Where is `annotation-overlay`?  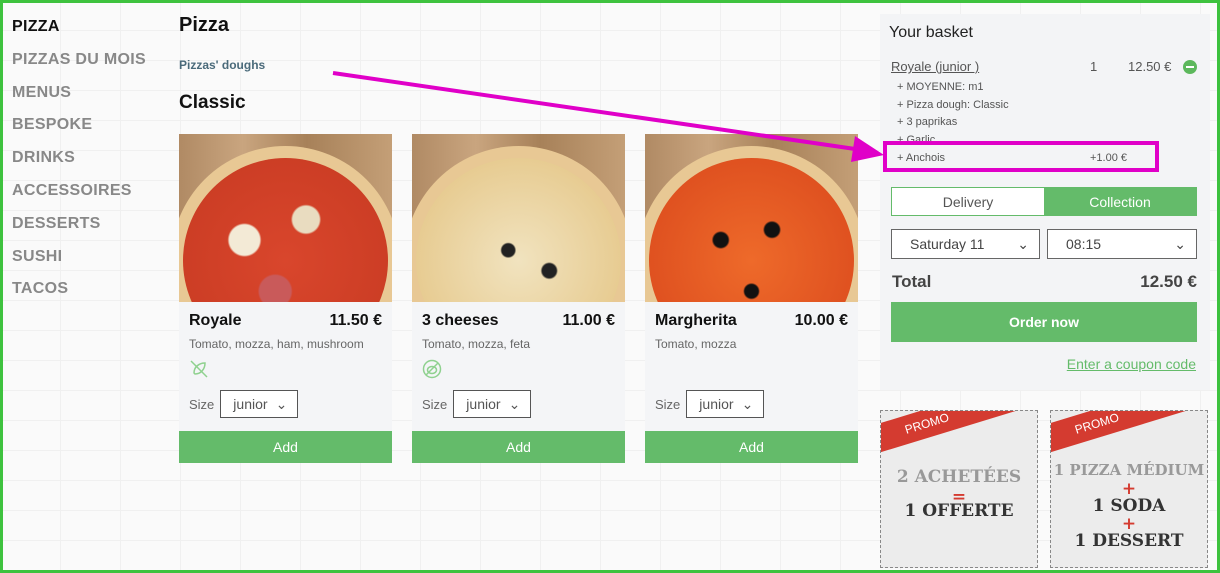 annotation-overlay is located at coordinates (745, 121).